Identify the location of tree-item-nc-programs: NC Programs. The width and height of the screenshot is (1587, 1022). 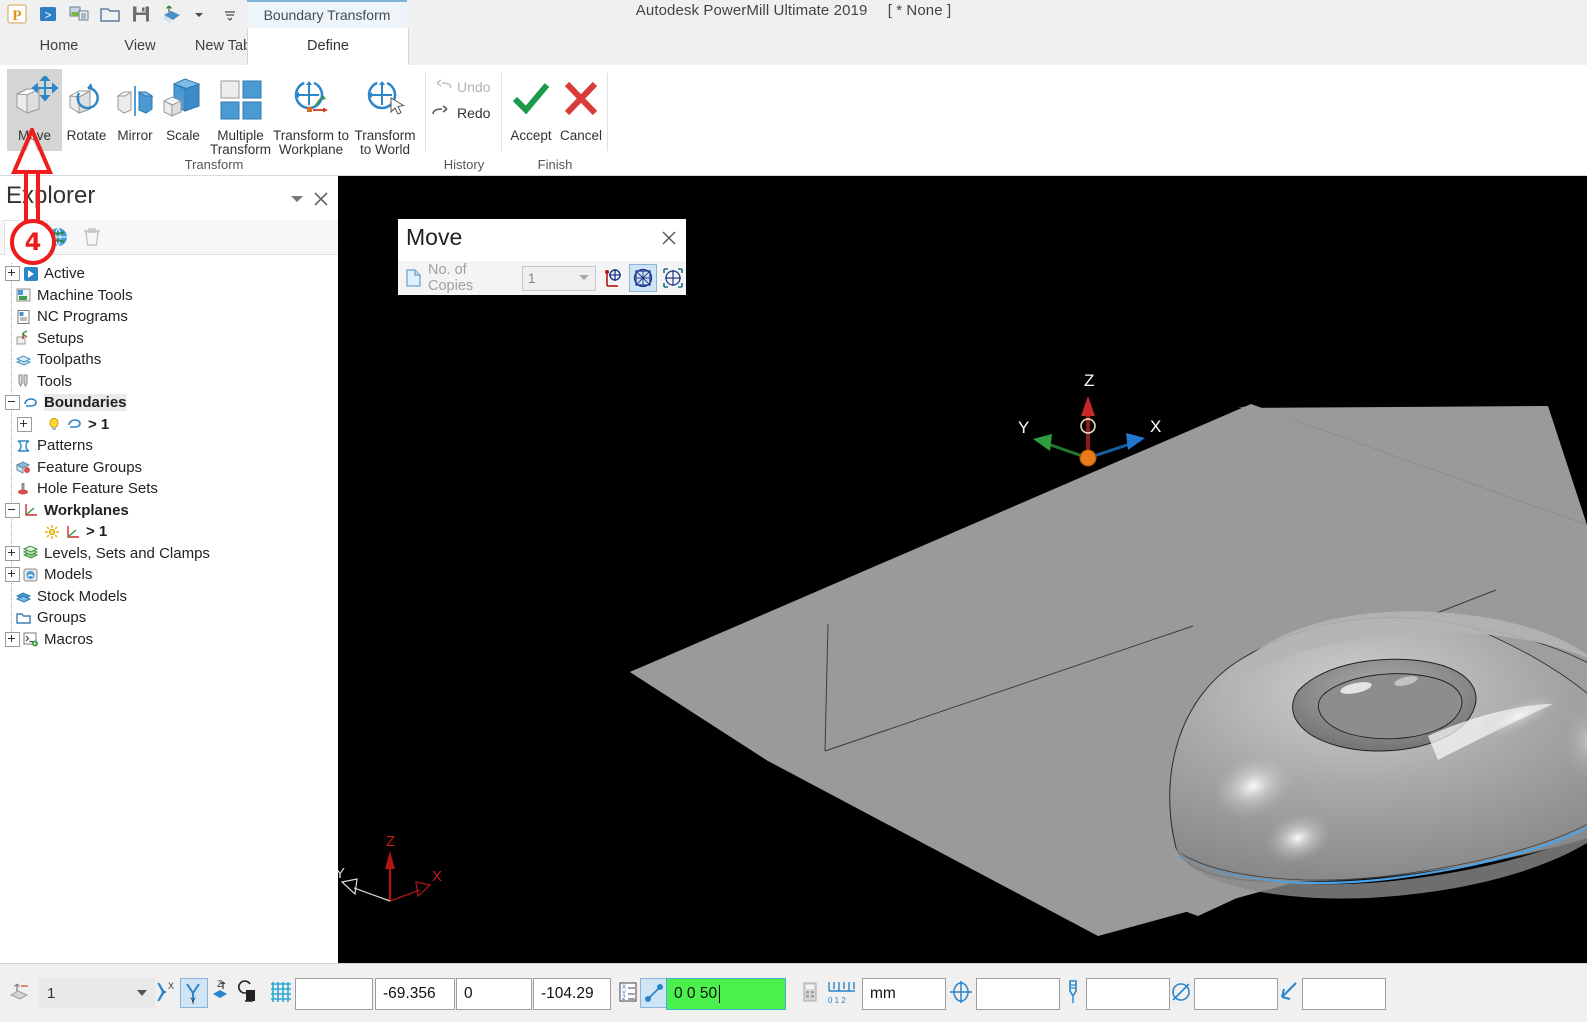
(169, 317).